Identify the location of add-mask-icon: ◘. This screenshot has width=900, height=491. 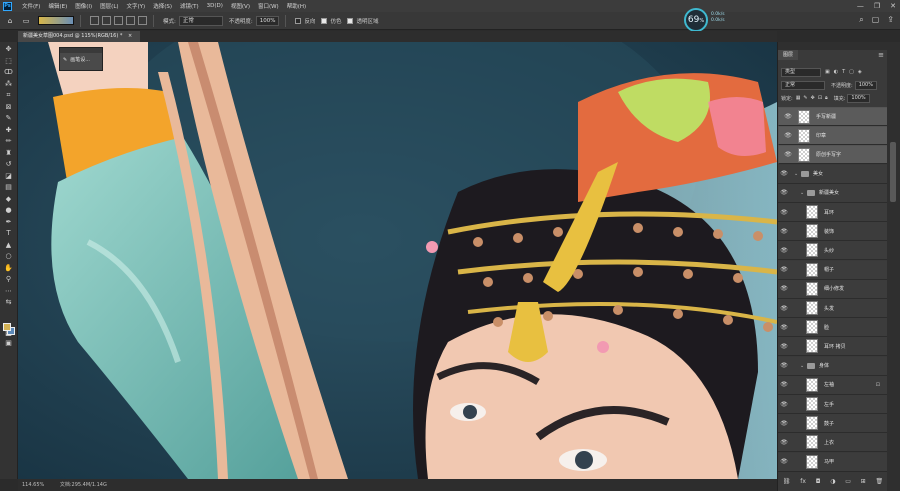
(818, 481).